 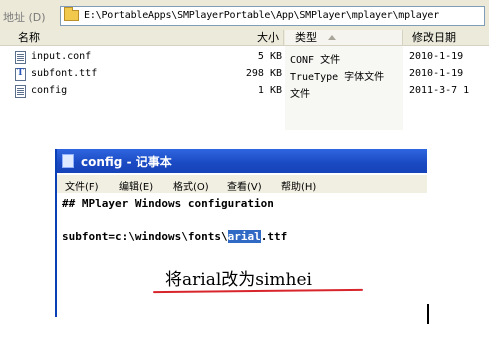 I want to click on column-header-date: 修改日期, so click(x=446, y=37).